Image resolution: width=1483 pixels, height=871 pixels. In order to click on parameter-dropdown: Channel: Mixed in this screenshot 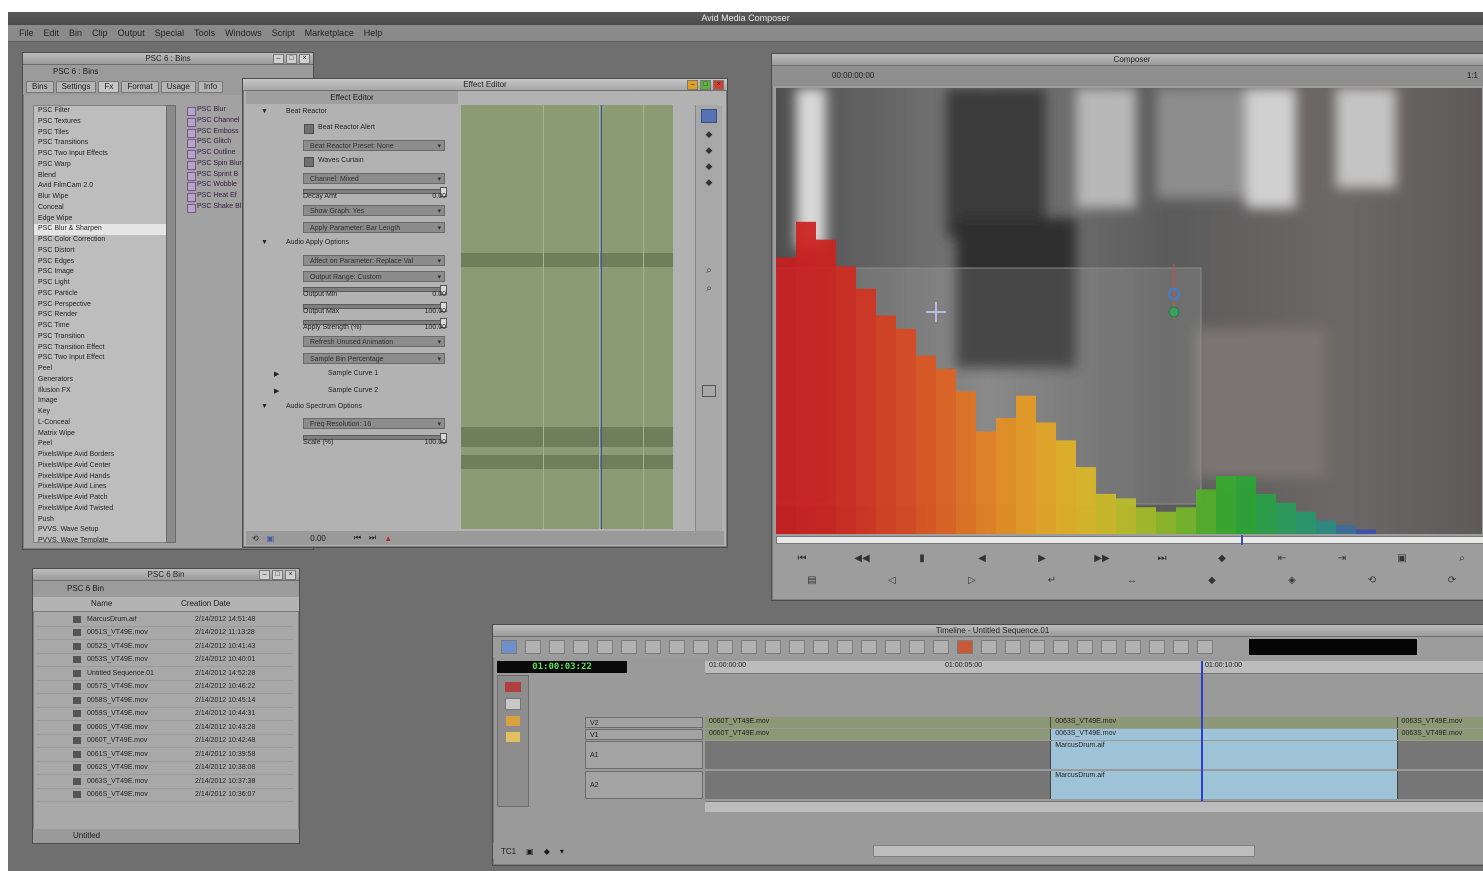, I will do `click(374, 178)`.